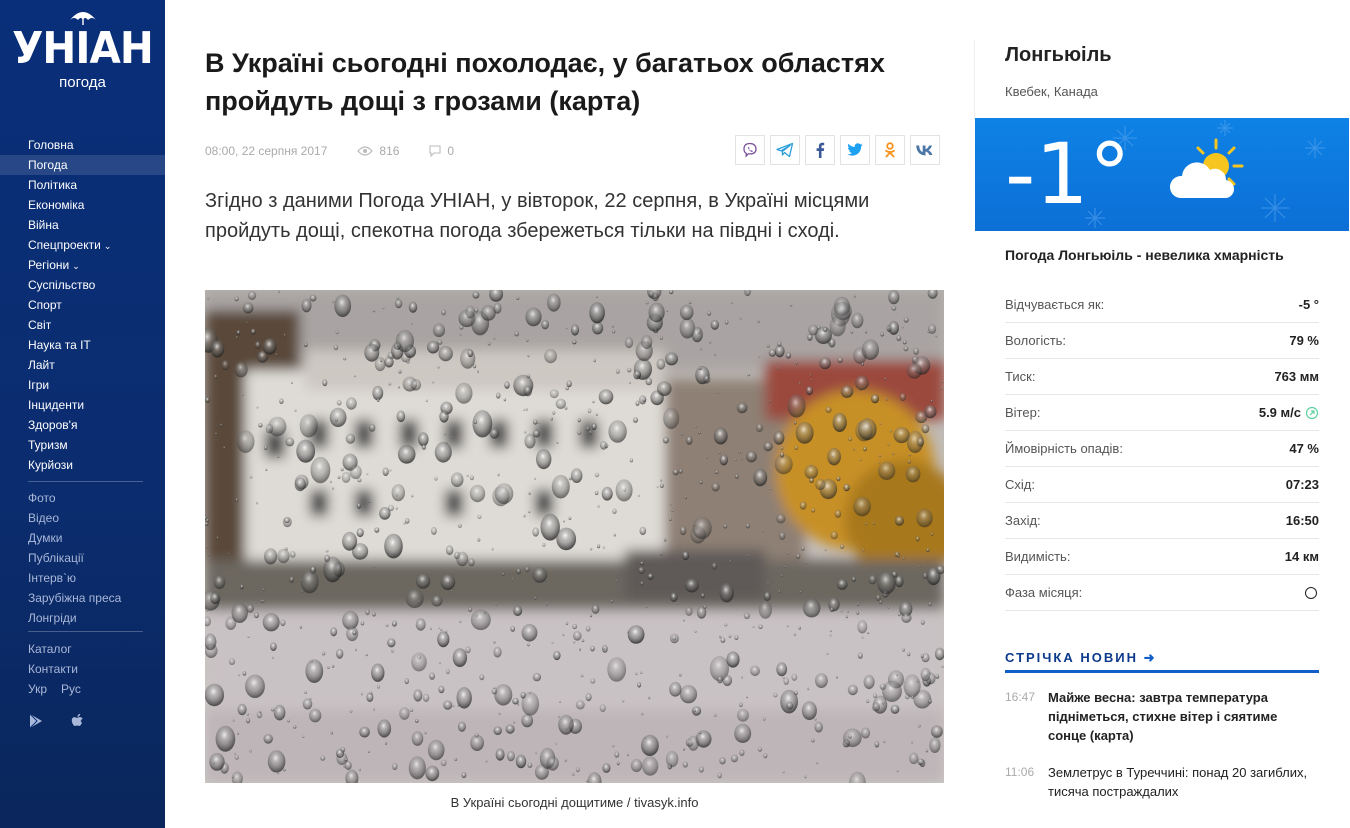 This screenshot has height=828, width=1350. I want to click on lang-rus: Рус, so click(71, 689).